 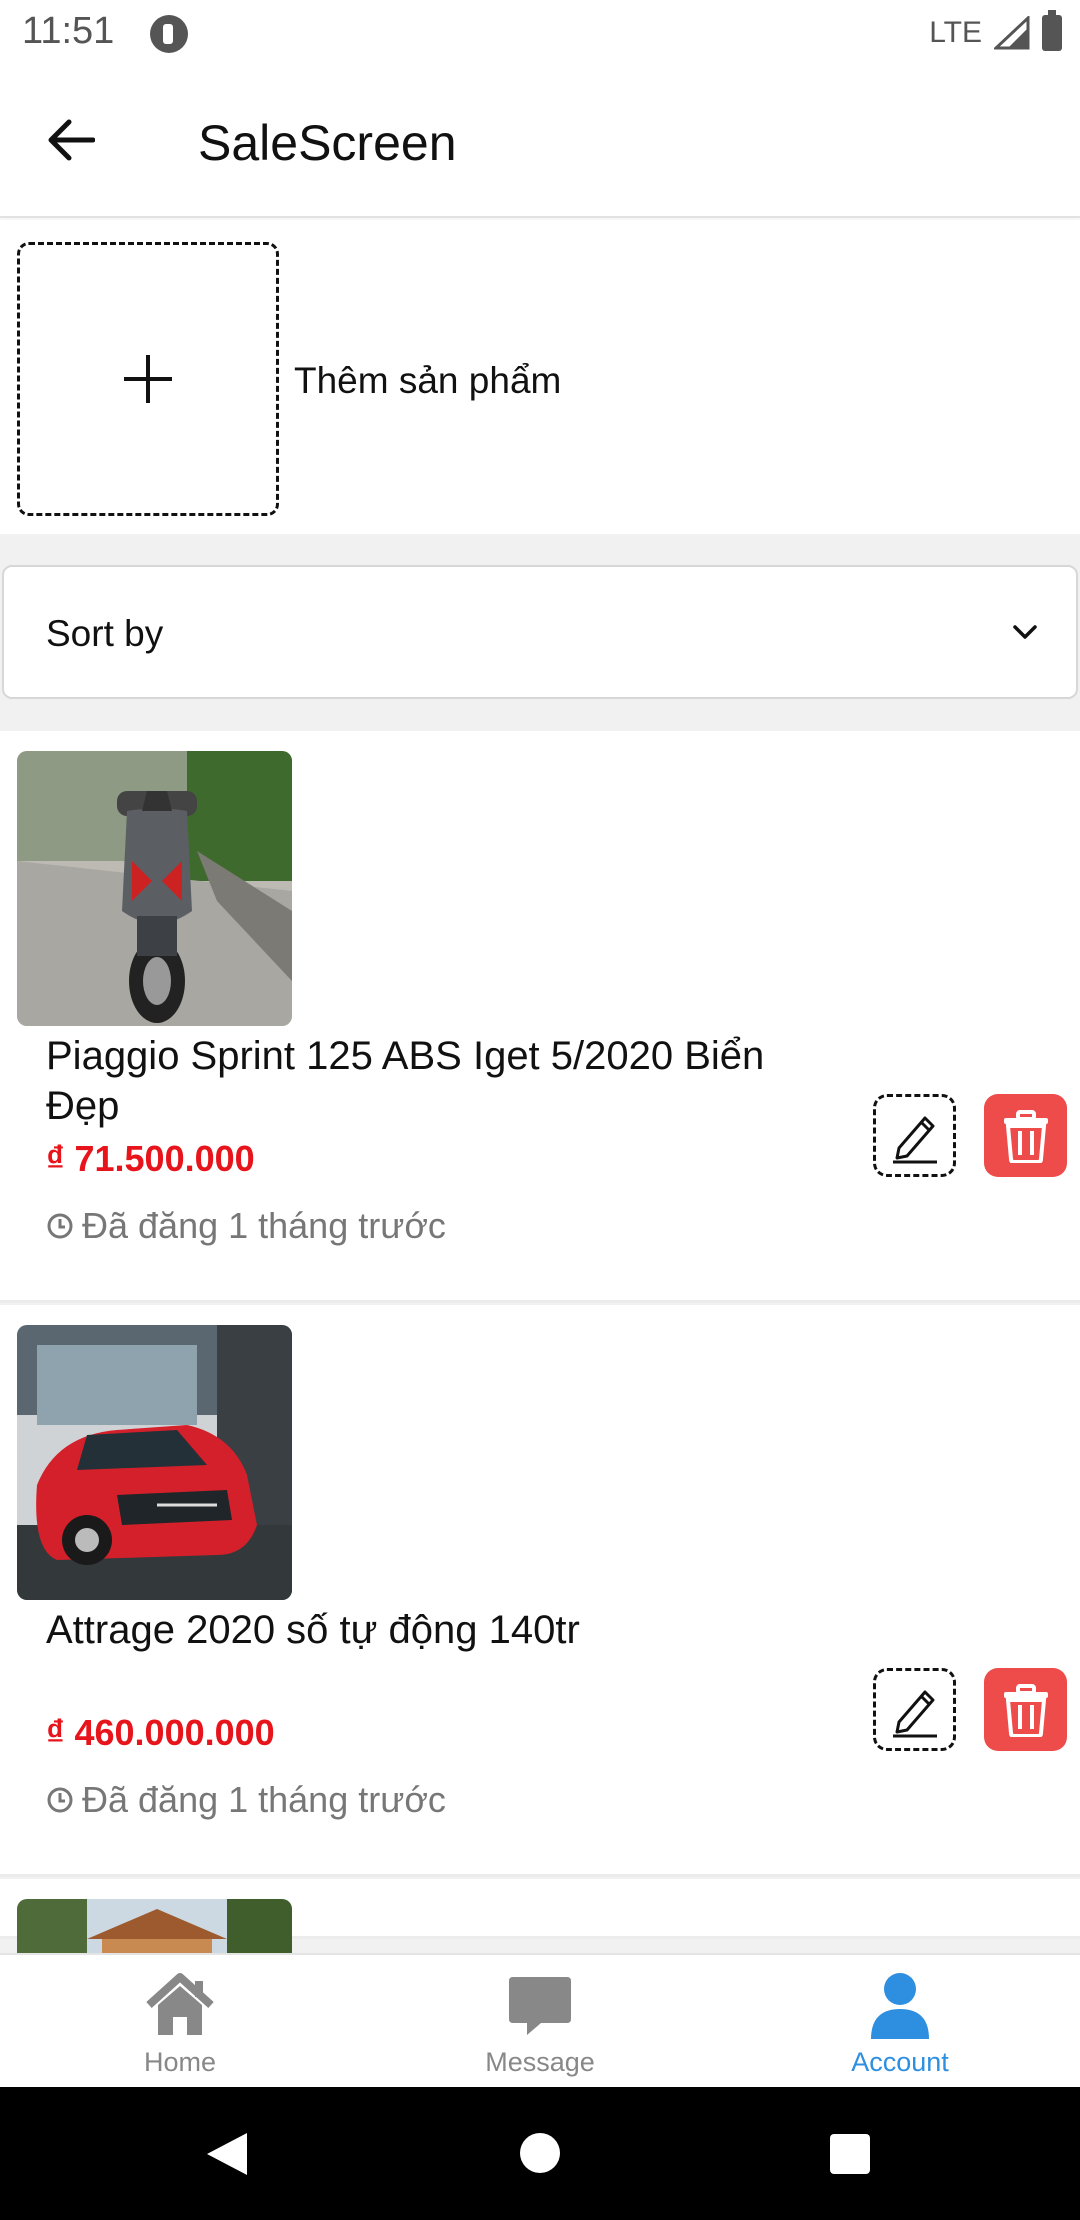 I want to click on add-product-button, so click(x=148, y=379).